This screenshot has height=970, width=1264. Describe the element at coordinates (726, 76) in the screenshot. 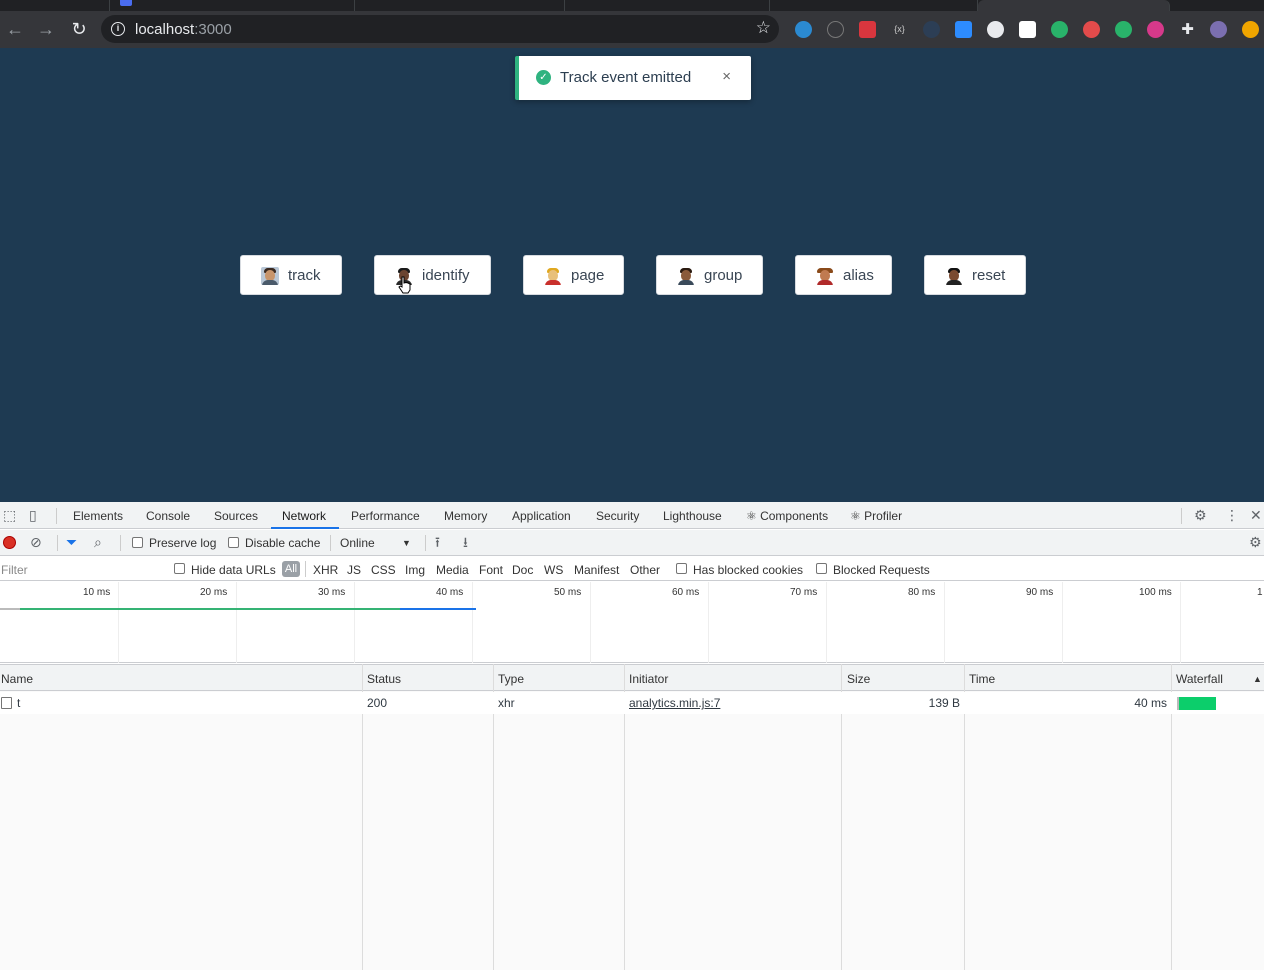

I see `toast-close-button: ×` at that location.